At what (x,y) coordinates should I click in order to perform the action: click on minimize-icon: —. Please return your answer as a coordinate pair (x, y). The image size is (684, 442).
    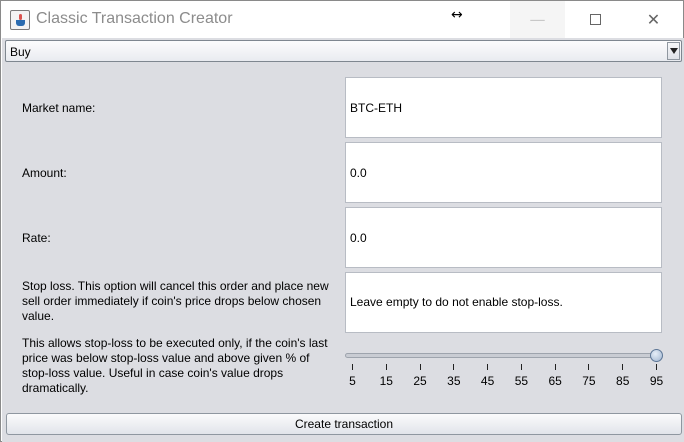
    Looking at the image, I should click on (537, 19).